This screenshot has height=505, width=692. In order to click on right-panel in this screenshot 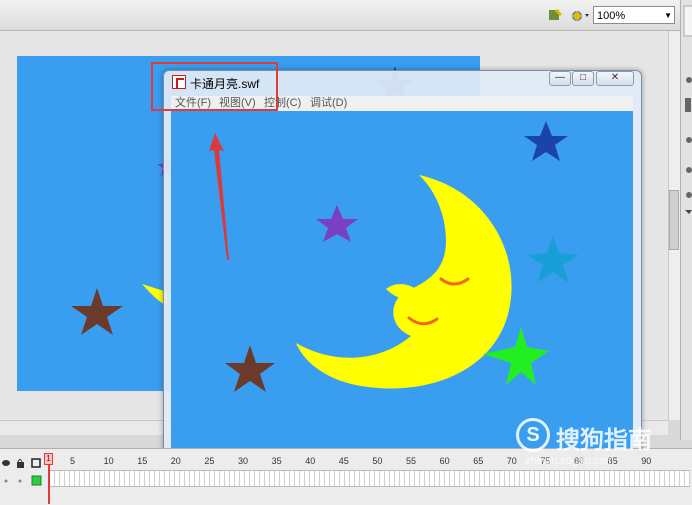, I will do `click(686, 220)`.